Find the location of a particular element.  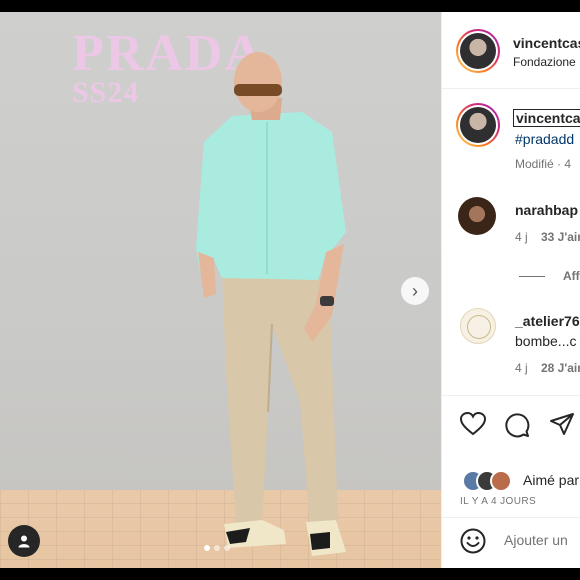

carousel-dots is located at coordinates (217, 548).